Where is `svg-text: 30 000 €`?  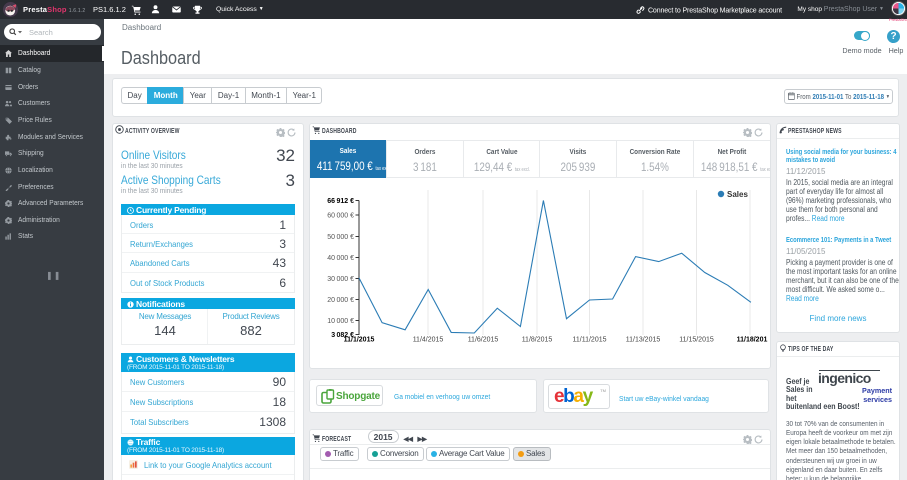 svg-text: 30 000 € is located at coordinates (340, 279).